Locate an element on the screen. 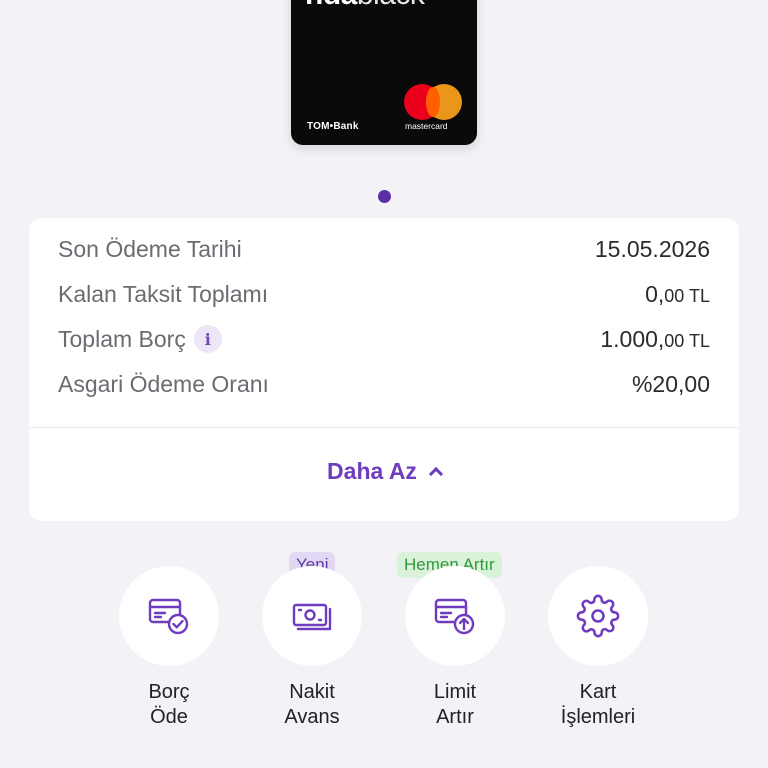 Image resolution: width=768 pixels, height=768 pixels. card-network-name: mastercard is located at coordinates (426, 126).